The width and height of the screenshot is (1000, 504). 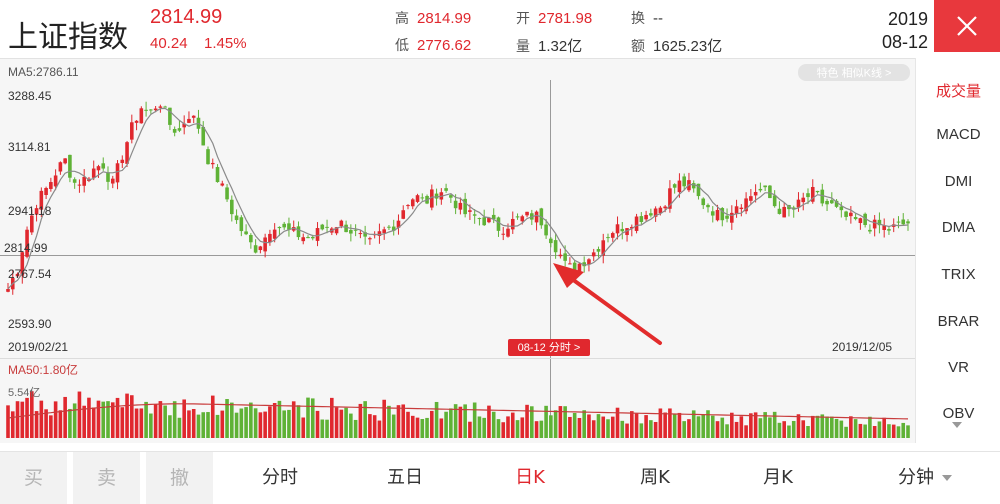 What do you see at coordinates (458, 414) in the screenshot?
I see `volume-bars-layer` at bounding box center [458, 414].